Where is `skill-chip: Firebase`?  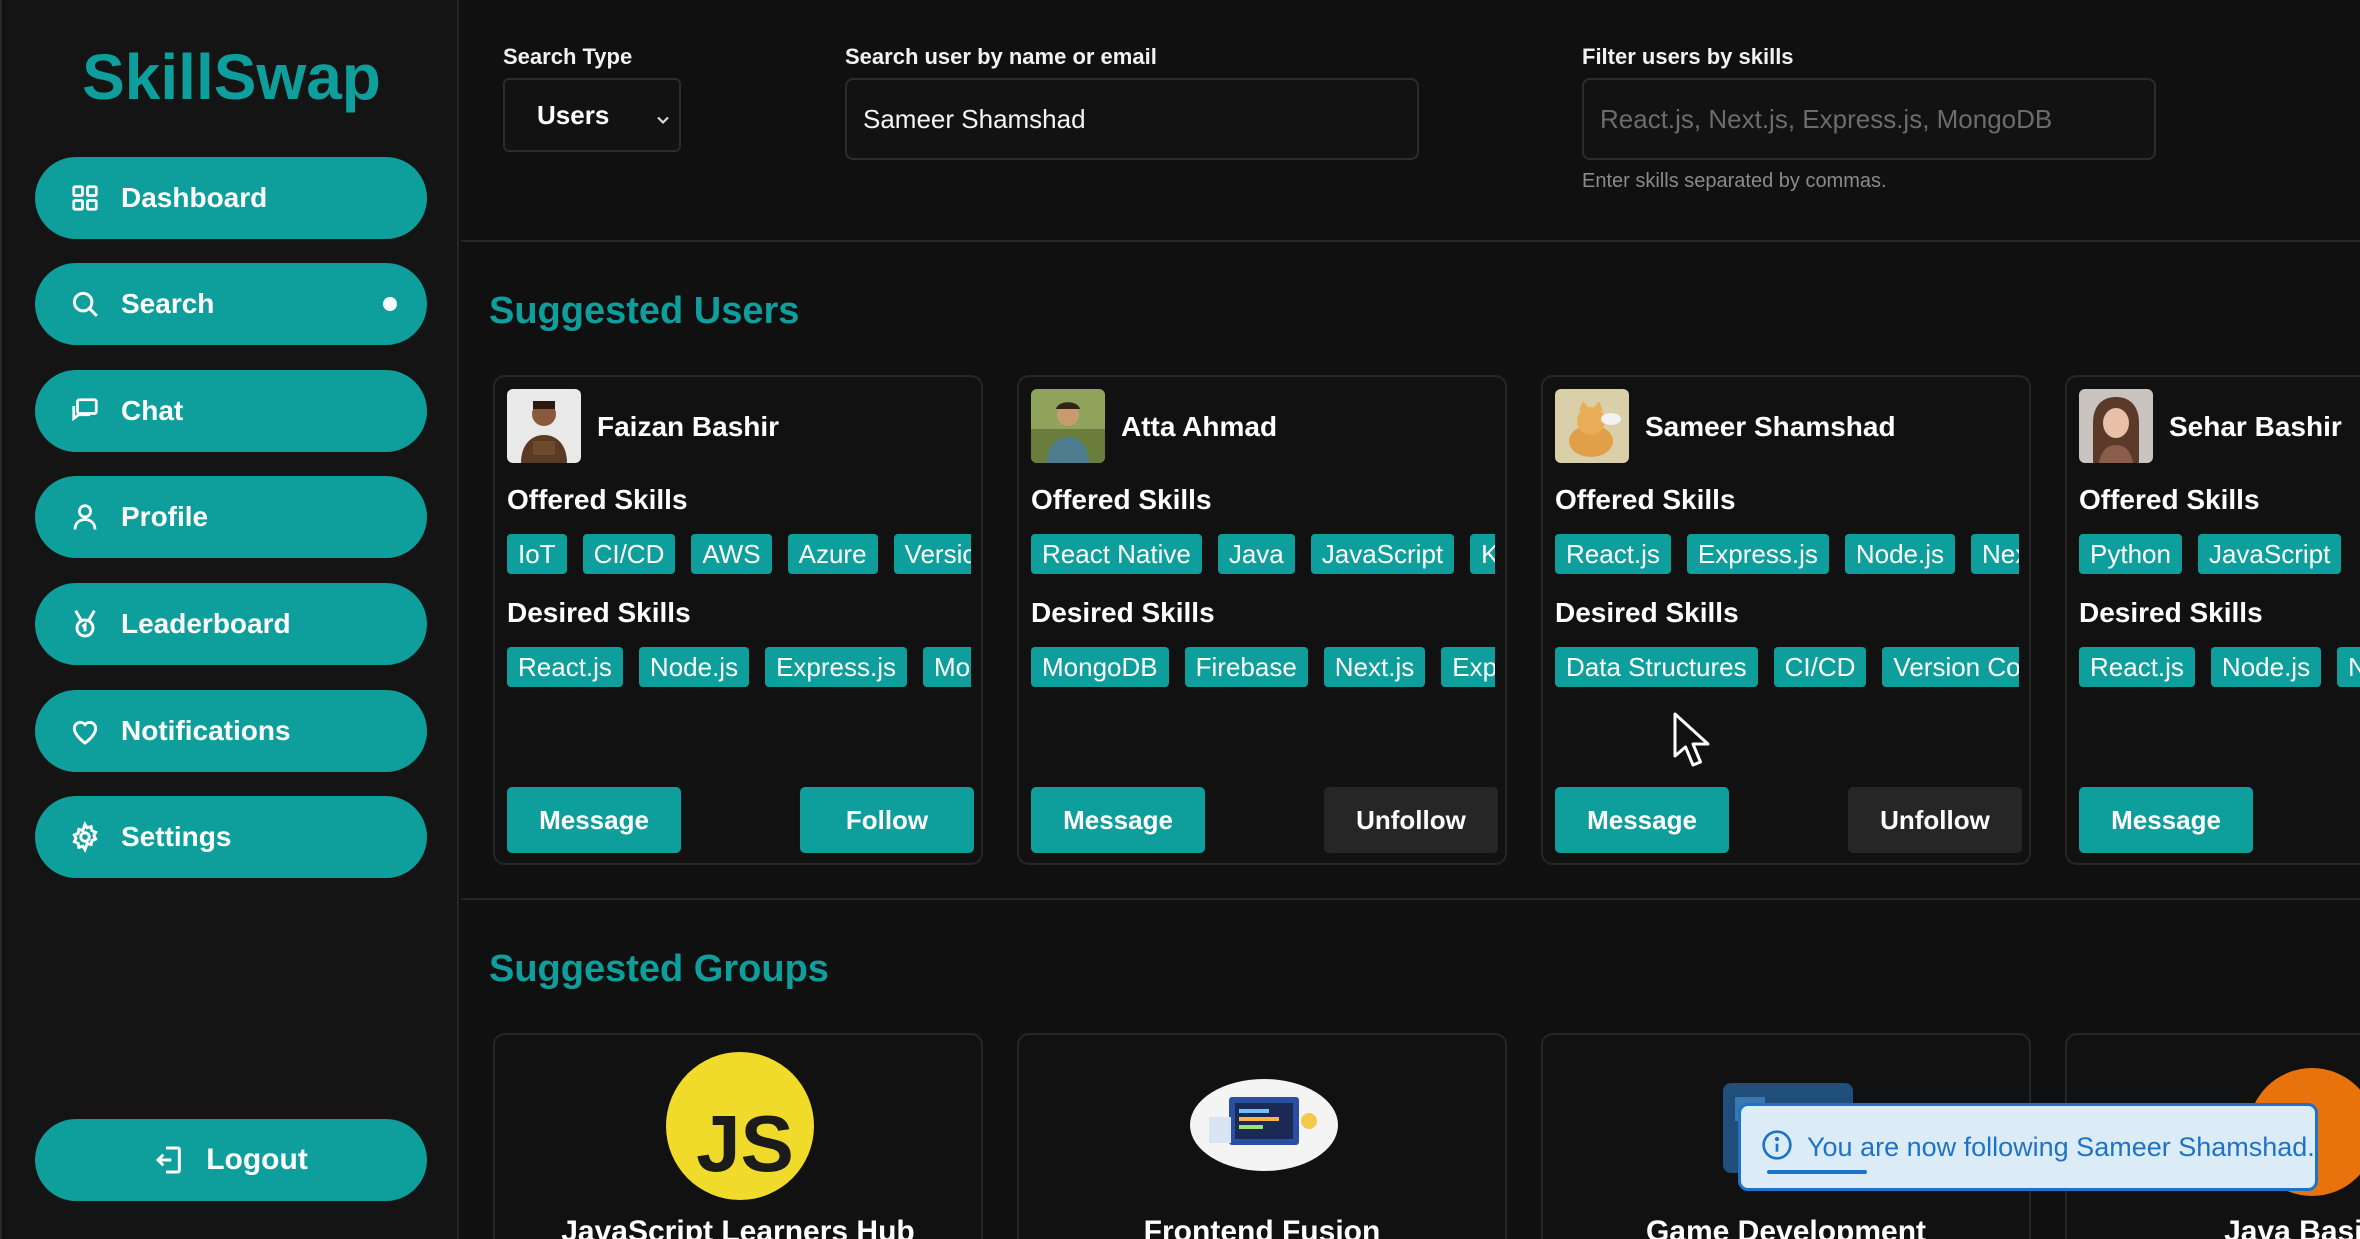 skill-chip: Firebase is located at coordinates (1246, 667).